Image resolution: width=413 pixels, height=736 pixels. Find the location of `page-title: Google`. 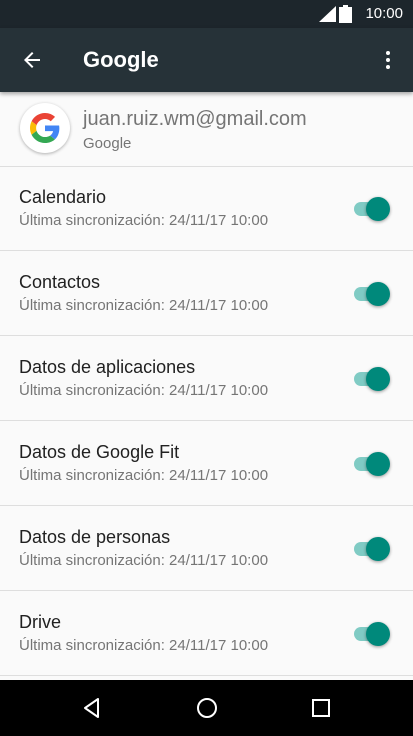

page-title: Google is located at coordinates (121, 59).